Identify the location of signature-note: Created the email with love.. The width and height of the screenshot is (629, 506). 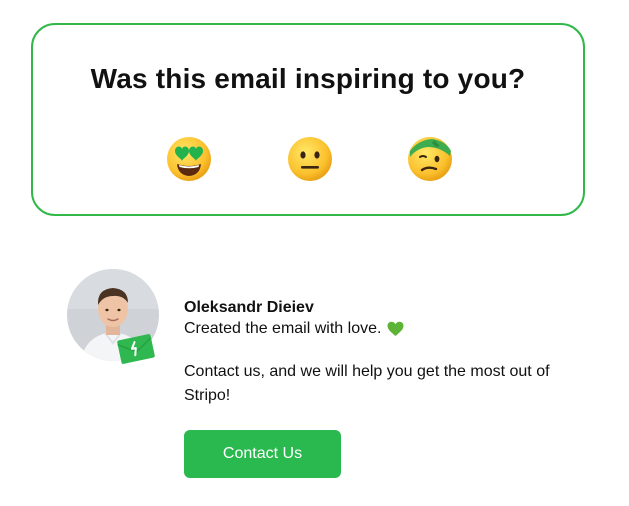
(374, 329).